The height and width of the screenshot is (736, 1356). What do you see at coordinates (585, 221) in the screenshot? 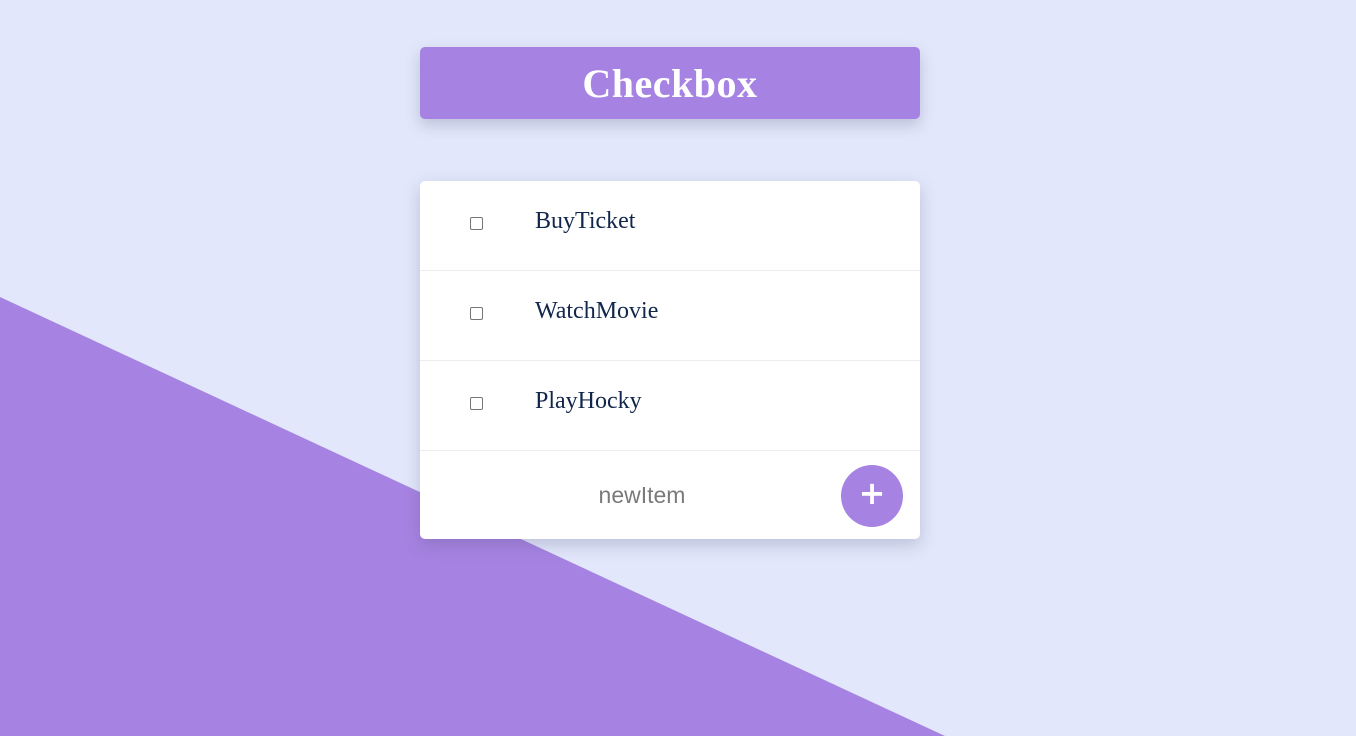
I see `item-label: BuyTicket` at bounding box center [585, 221].